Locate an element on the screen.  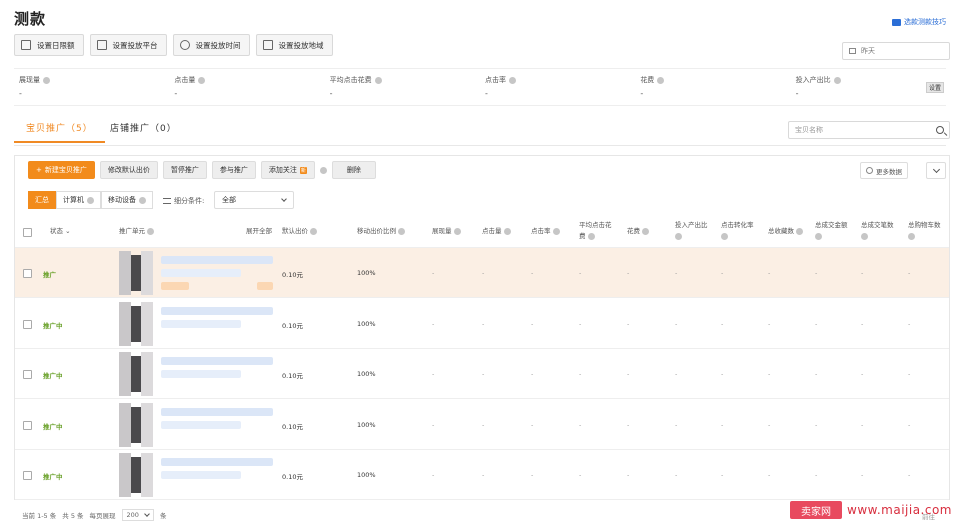
per-page-select: 200 is located at coordinates (137, 515).